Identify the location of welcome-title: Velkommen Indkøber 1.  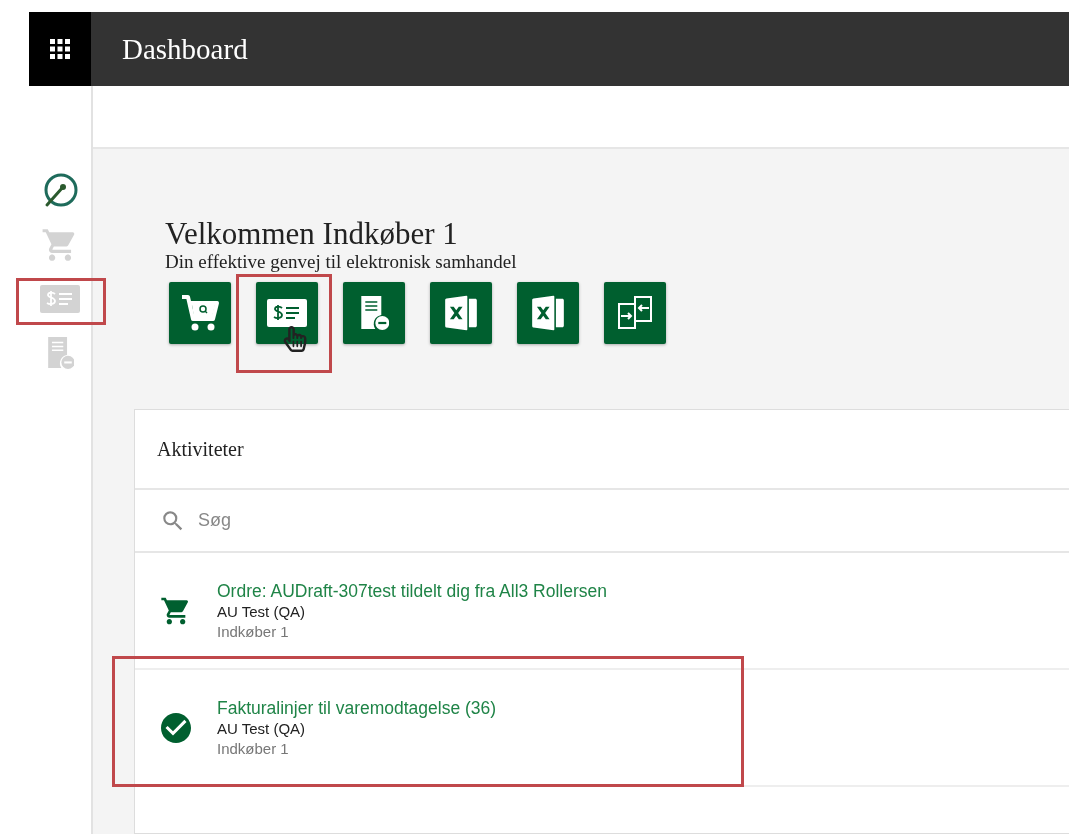
(311, 234).